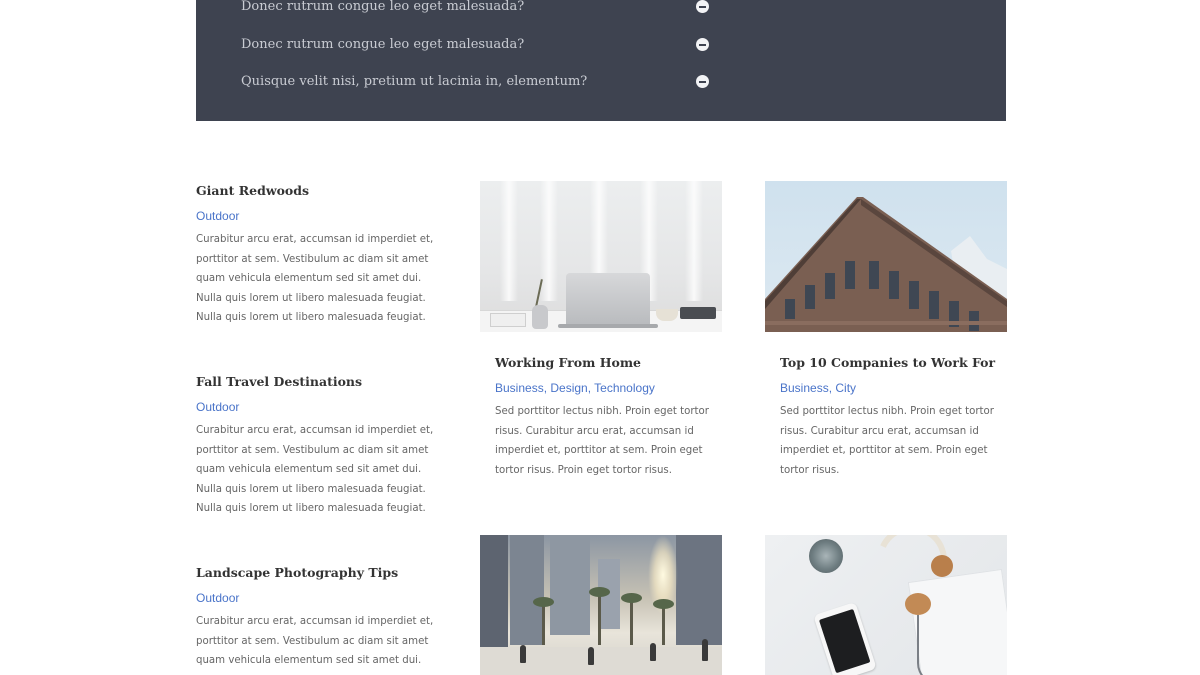 This screenshot has width=1200, height=675. I want to click on headphones-phone-image, so click(886, 605).